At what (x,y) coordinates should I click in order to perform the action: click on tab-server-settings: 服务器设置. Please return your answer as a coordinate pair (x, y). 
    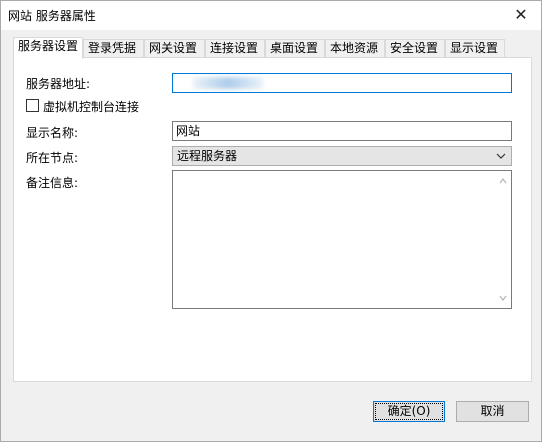
    Looking at the image, I should click on (48, 48).